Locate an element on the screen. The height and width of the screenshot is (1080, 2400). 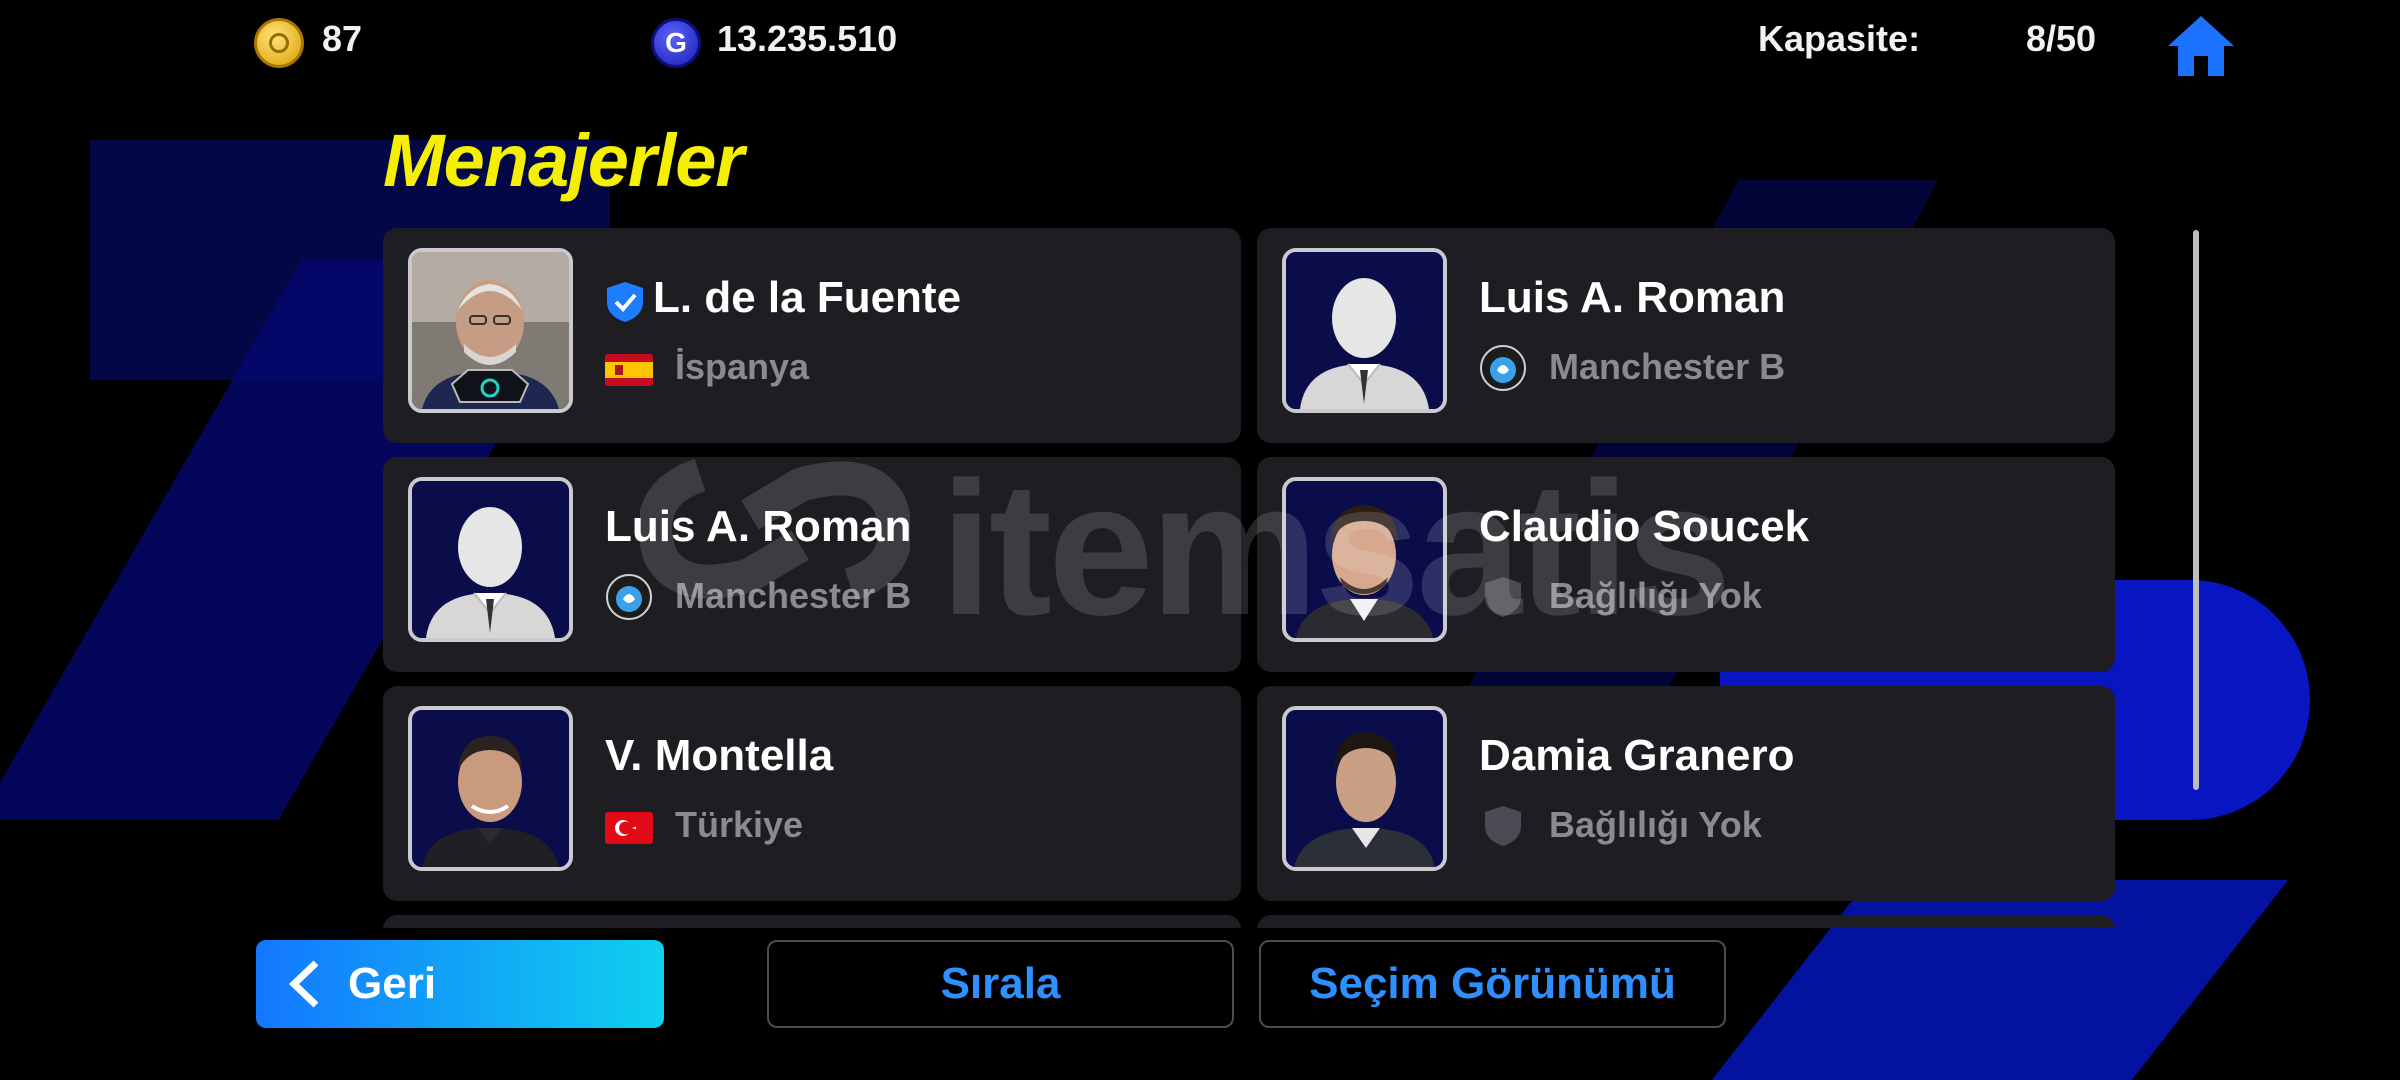
sort-button: Sırala is located at coordinates (1000, 984).